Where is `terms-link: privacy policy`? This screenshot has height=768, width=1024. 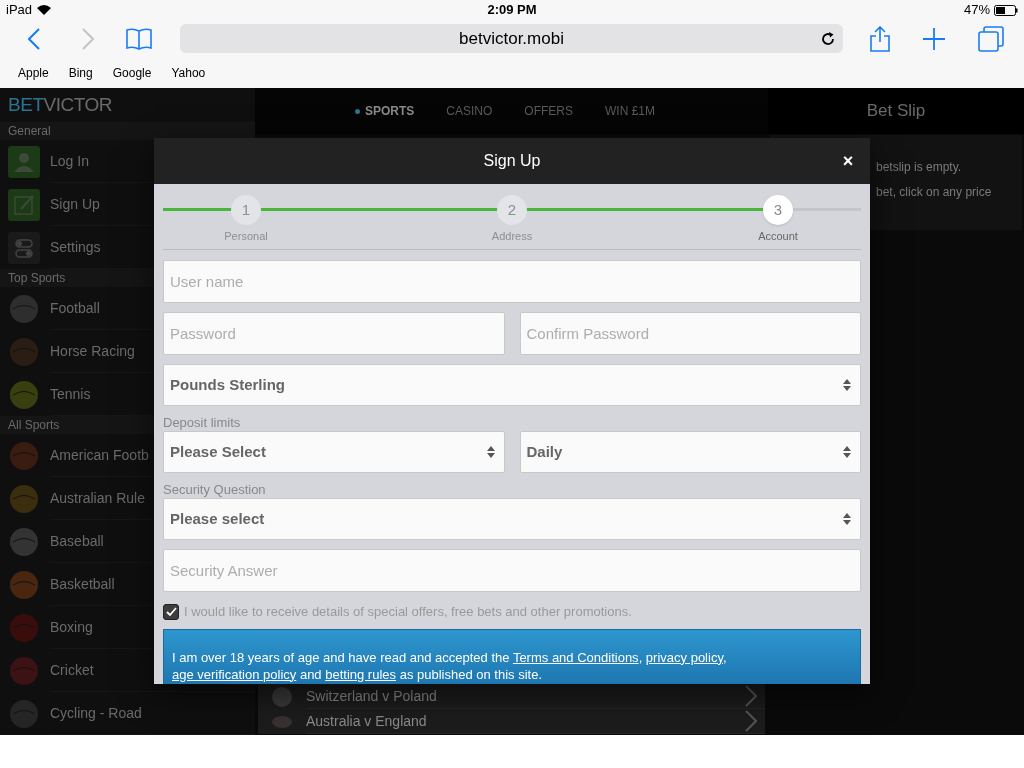 terms-link: privacy policy is located at coordinates (684, 657).